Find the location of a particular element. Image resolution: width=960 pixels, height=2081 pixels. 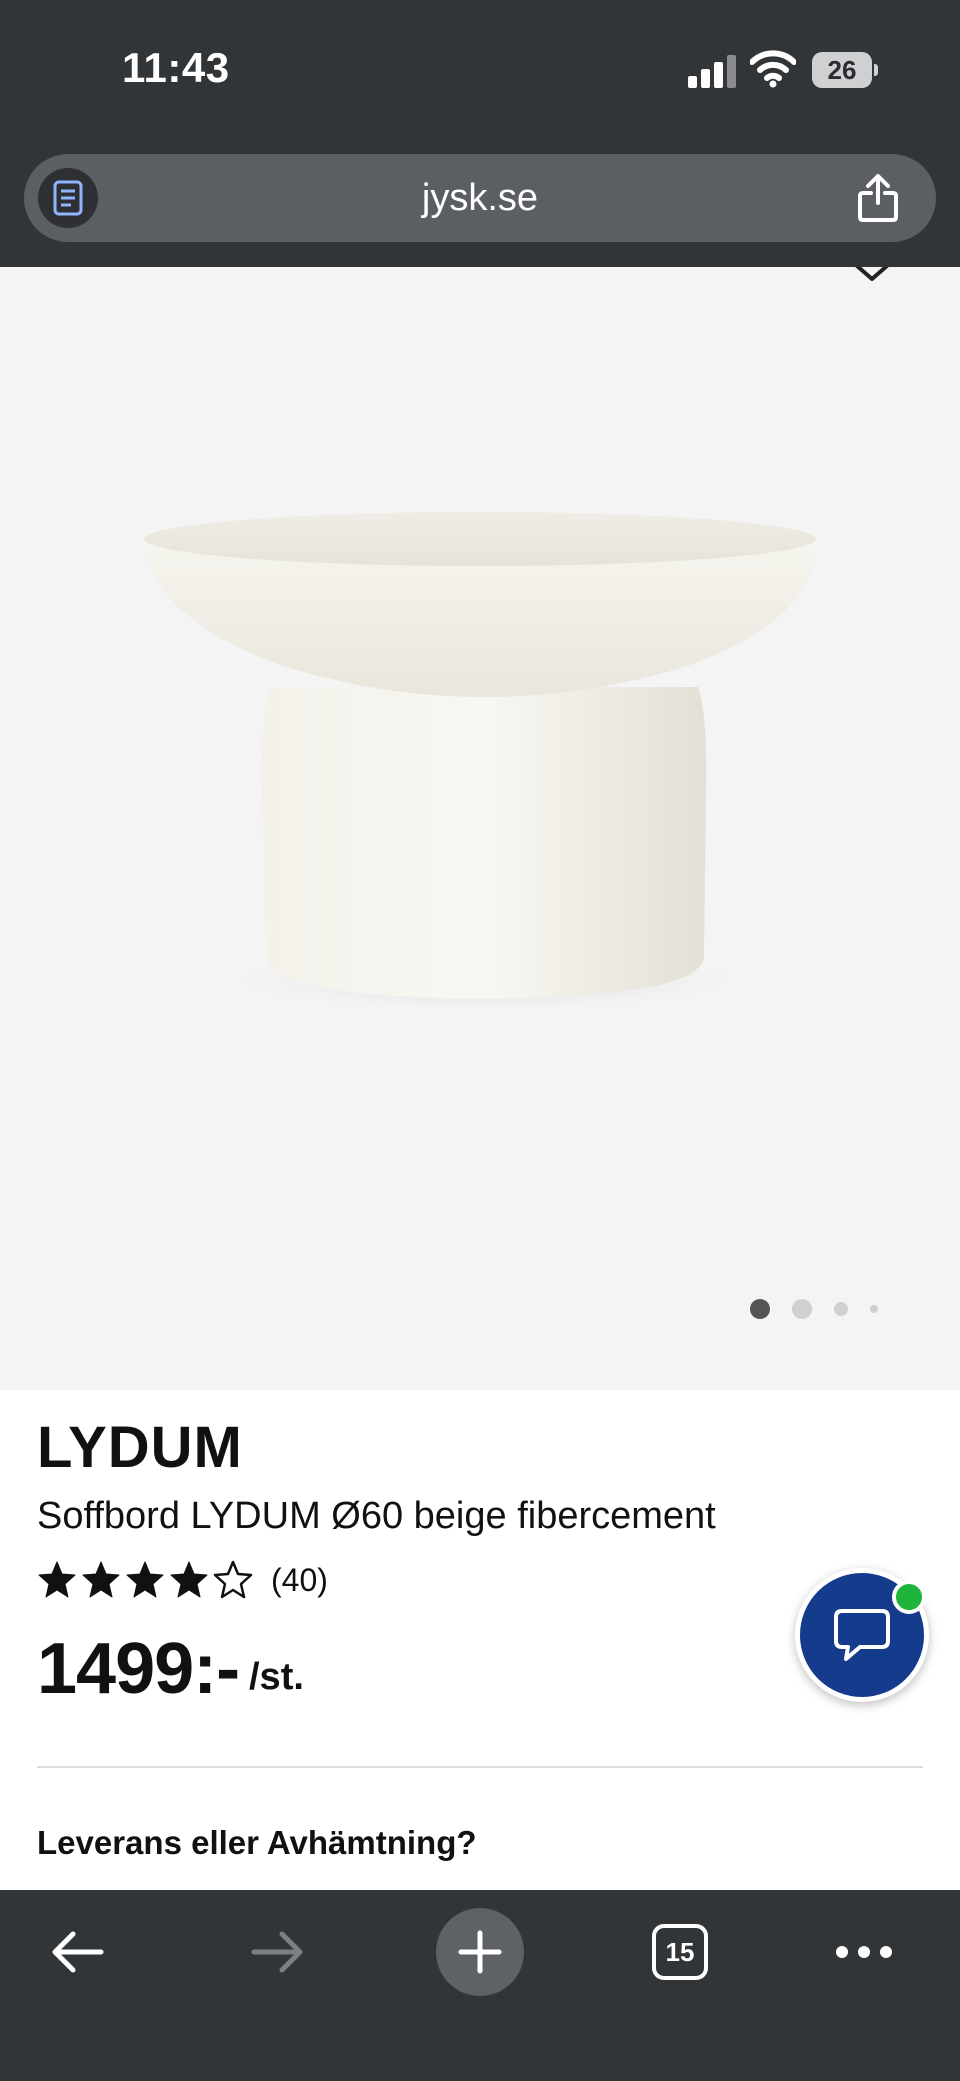

chat-online-indicator is located at coordinates (909, 1597).